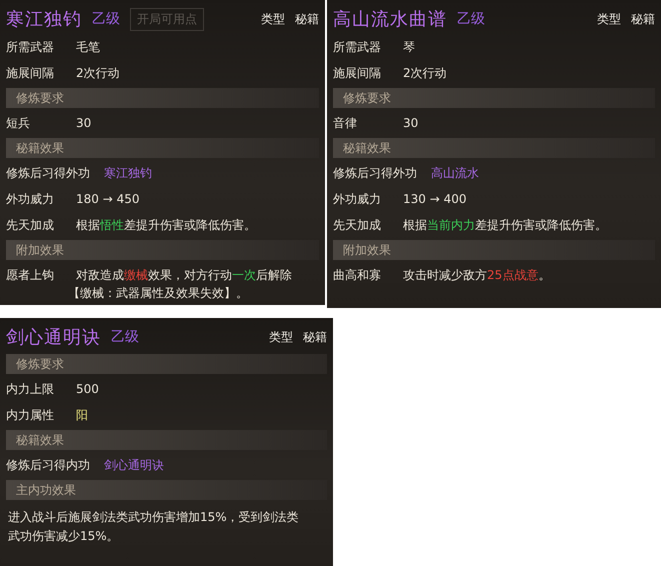  Describe the element at coordinates (30, 415) in the screenshot. I see `field-label: 内力属性` at that location.